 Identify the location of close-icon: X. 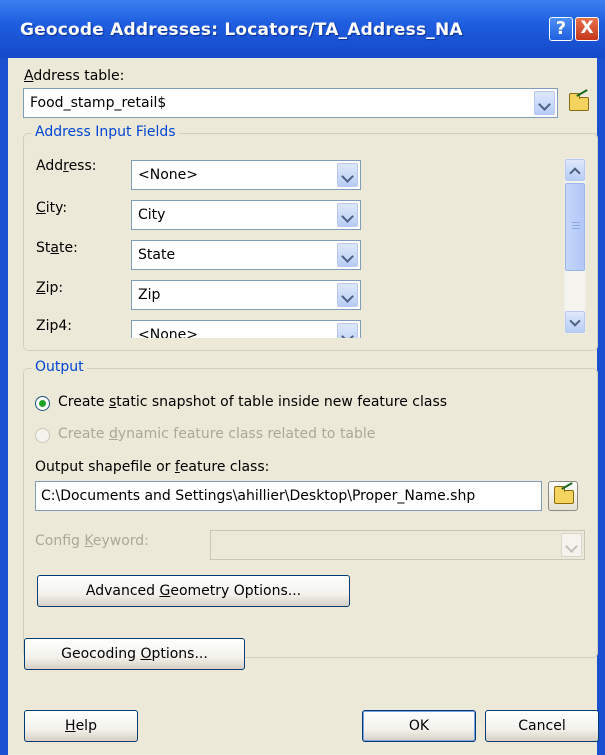
(587, 29).